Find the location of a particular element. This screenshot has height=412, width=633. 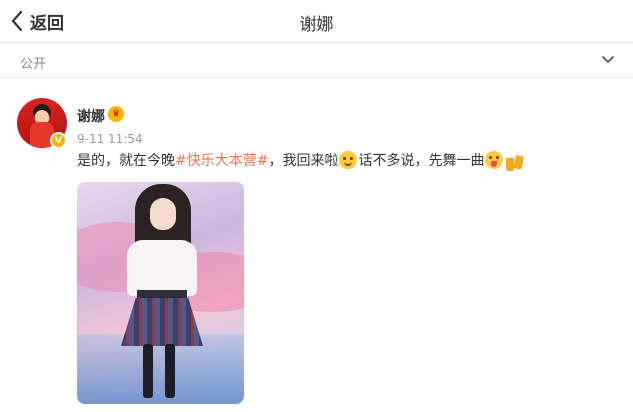

post-text-part: ，我回来啦 is located at coordinates (303, 161).